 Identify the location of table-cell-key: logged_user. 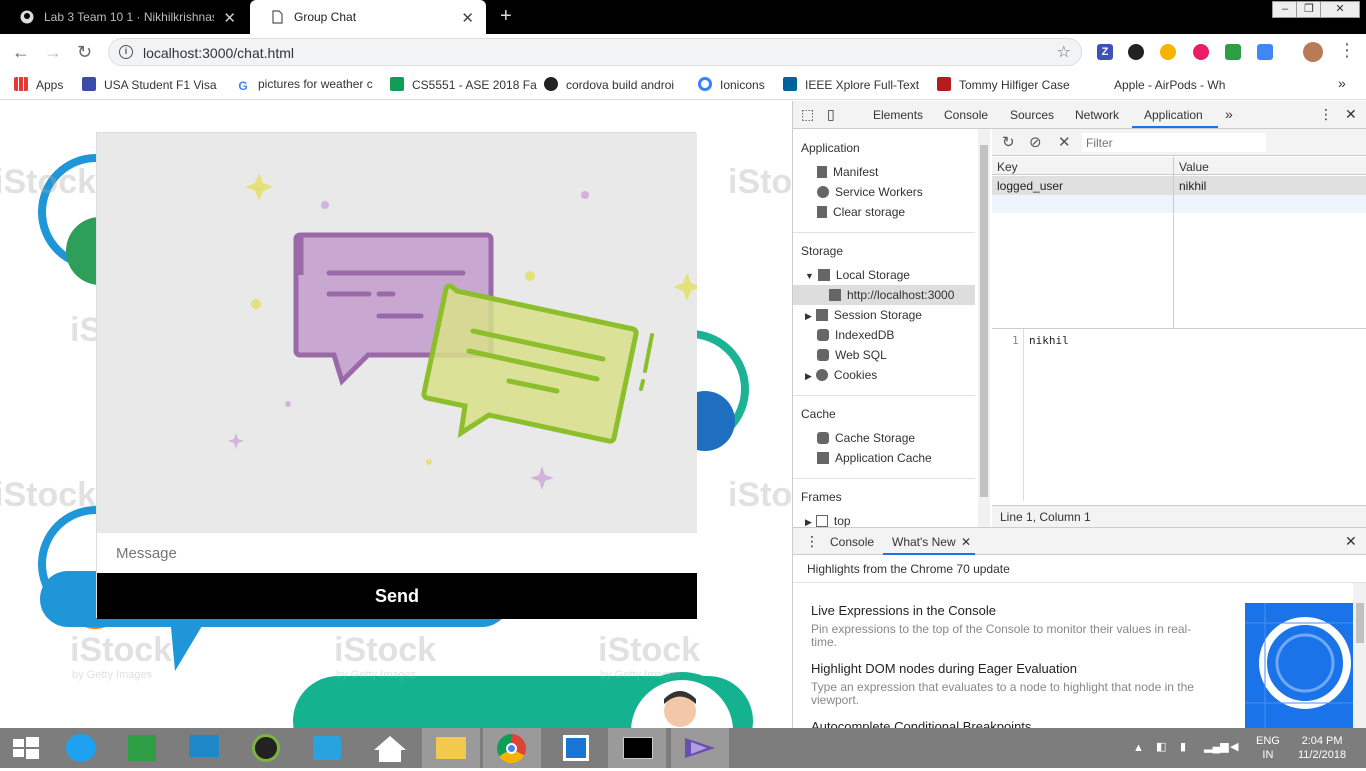
(1030, 186).